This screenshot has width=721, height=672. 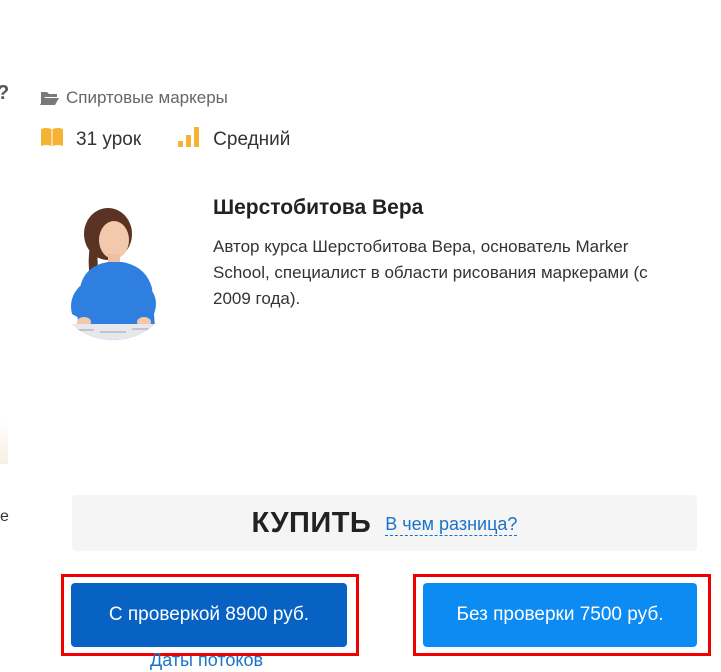 I want to click on author-avatar, so click(x=113, y=268).